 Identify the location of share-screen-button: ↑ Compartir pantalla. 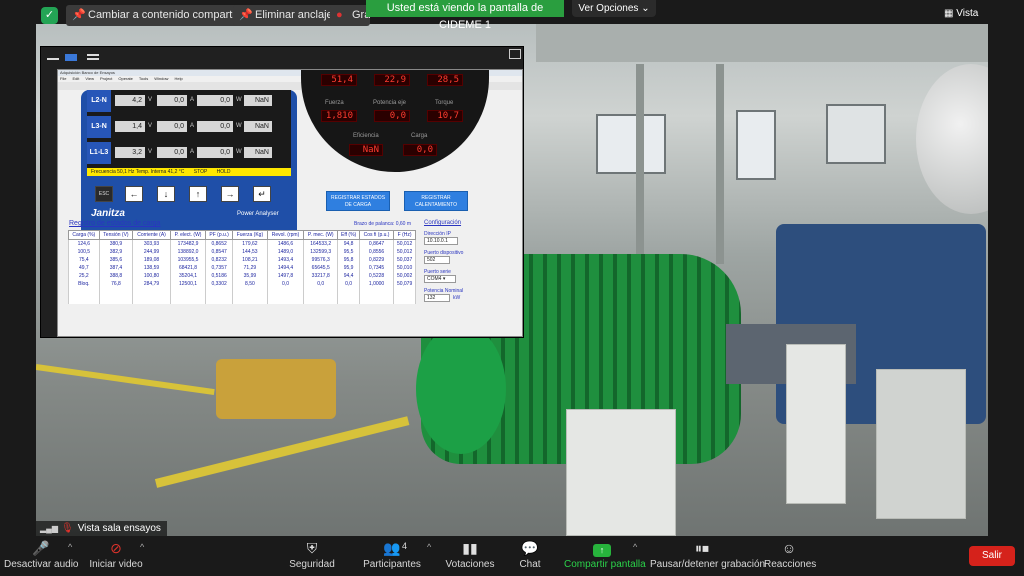
(605, 556).